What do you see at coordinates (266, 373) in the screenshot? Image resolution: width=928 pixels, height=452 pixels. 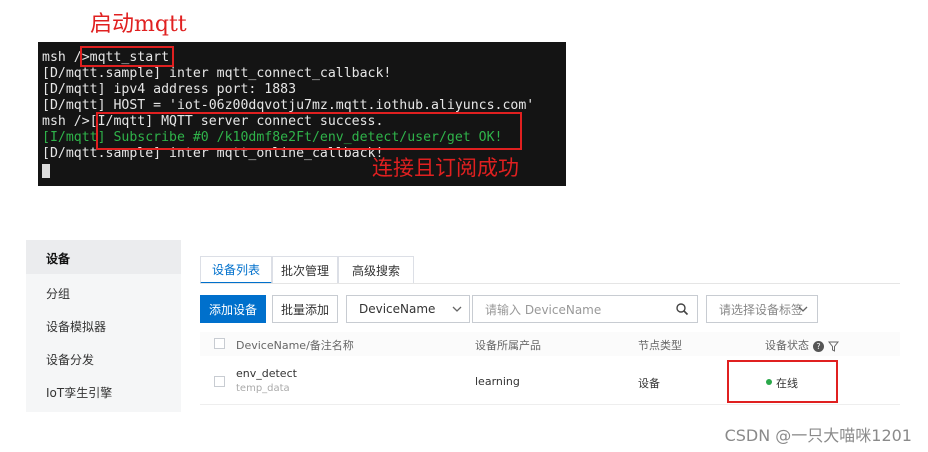 I see `device-name: env_detect` at bounding box center [266, 373].